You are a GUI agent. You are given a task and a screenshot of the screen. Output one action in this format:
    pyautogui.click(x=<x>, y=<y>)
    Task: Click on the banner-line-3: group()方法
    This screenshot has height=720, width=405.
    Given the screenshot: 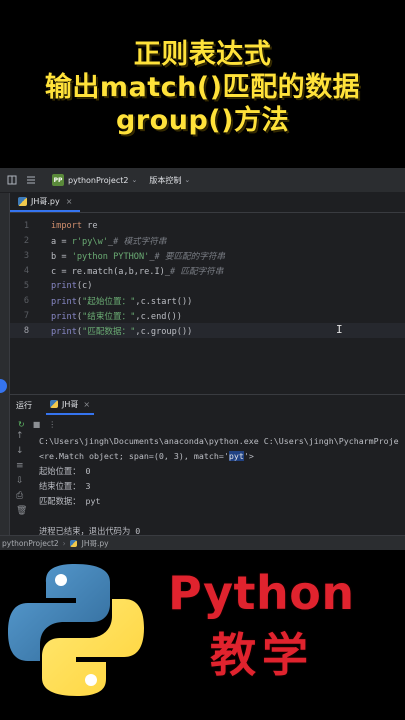 What is the action you would take?
    pyautogui.click(x=202, y=120)
    